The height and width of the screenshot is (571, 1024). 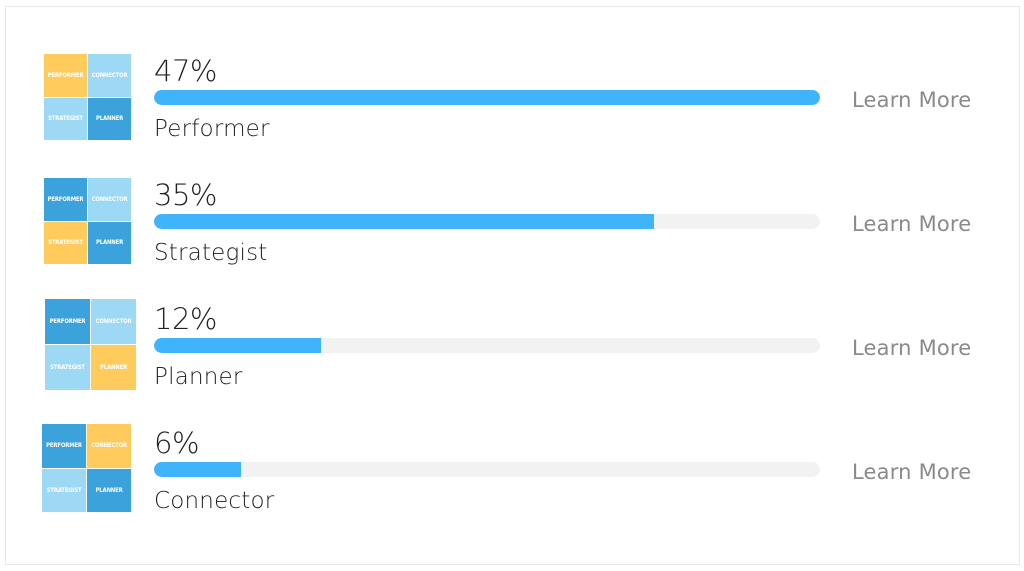 I want to click on type-name: Connector, so click(x=214, y=501).